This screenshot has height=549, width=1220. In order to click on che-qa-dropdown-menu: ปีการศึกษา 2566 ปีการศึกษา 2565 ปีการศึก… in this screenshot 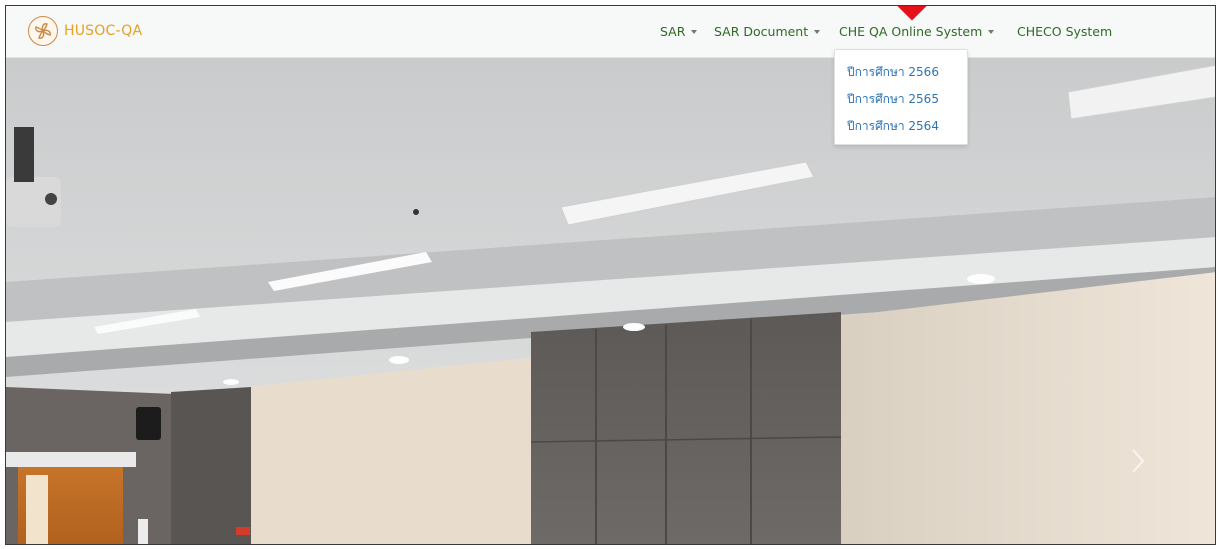, I will do `click(901, 97)`.